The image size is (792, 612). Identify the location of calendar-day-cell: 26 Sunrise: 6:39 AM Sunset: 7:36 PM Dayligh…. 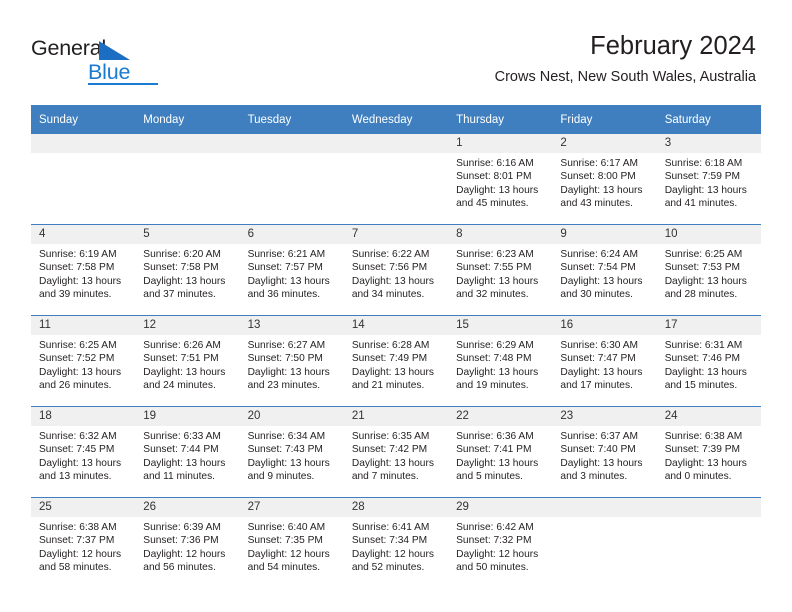
(187, 542).